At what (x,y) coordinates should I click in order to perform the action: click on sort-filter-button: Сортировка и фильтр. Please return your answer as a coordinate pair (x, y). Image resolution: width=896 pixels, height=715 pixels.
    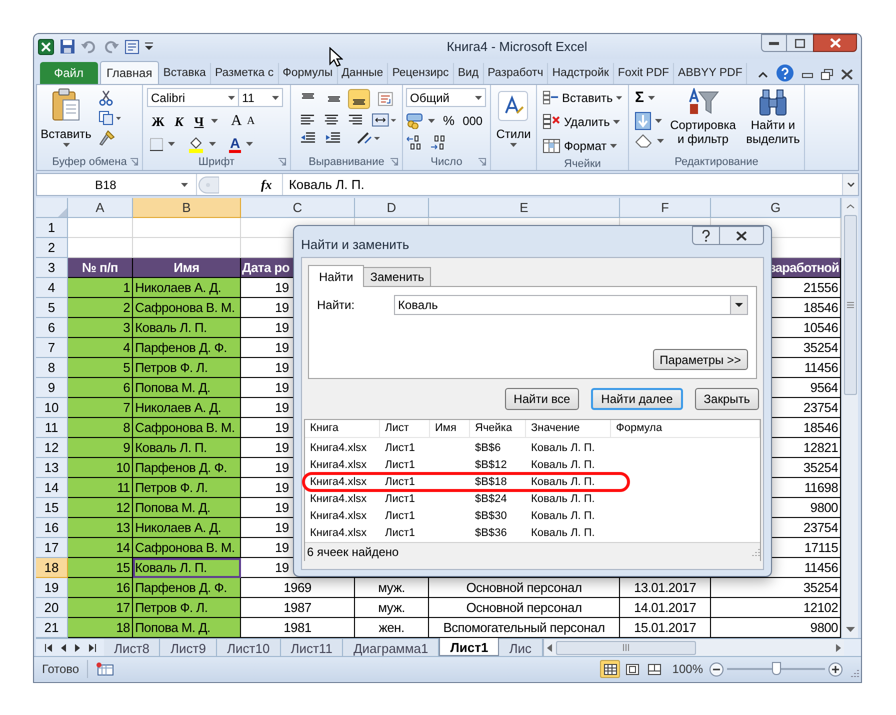
    Looking at the image, I should click on (703, 121).